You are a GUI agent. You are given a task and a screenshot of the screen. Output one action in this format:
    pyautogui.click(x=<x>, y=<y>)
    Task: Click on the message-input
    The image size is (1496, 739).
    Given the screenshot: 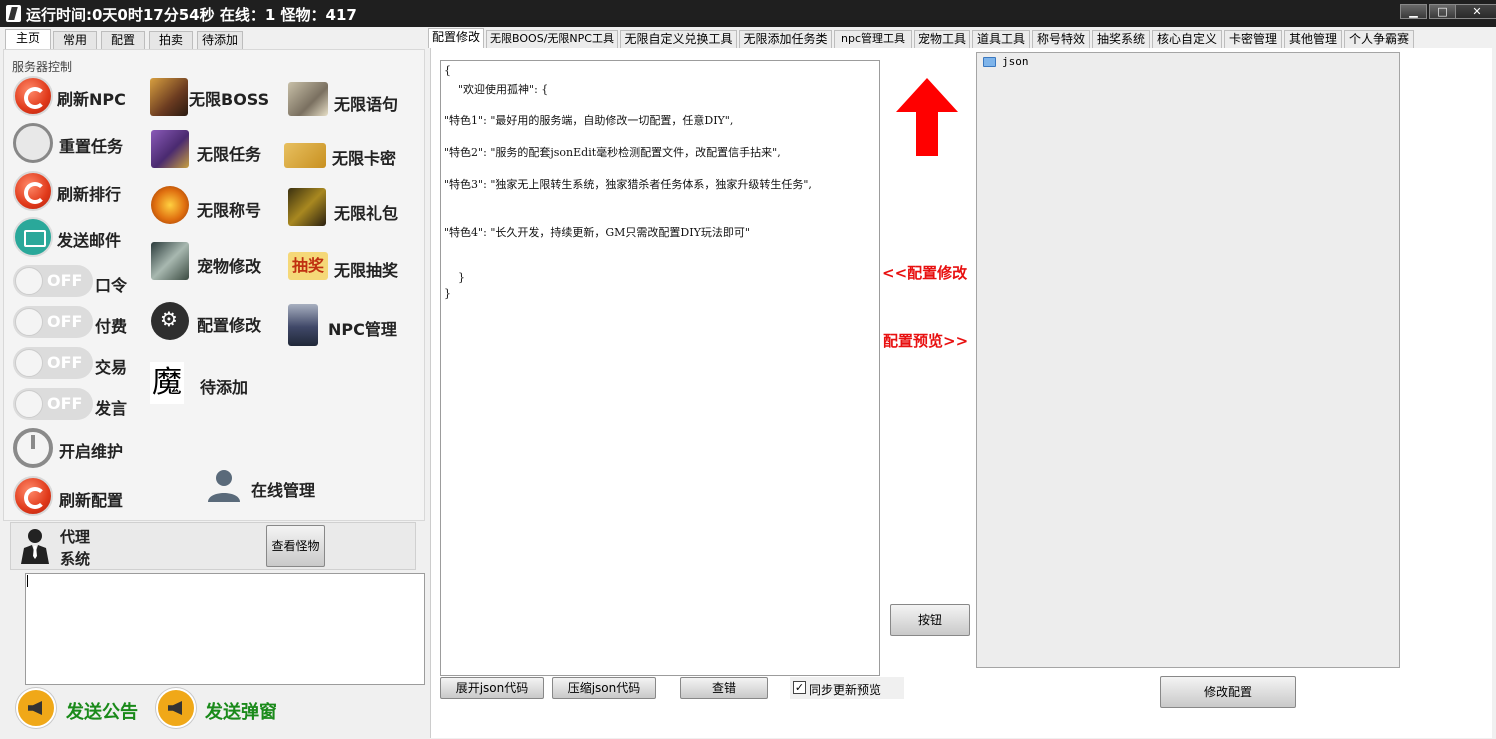 What is the action you would take?
    pyautogui.click(x=225, y=629)
    